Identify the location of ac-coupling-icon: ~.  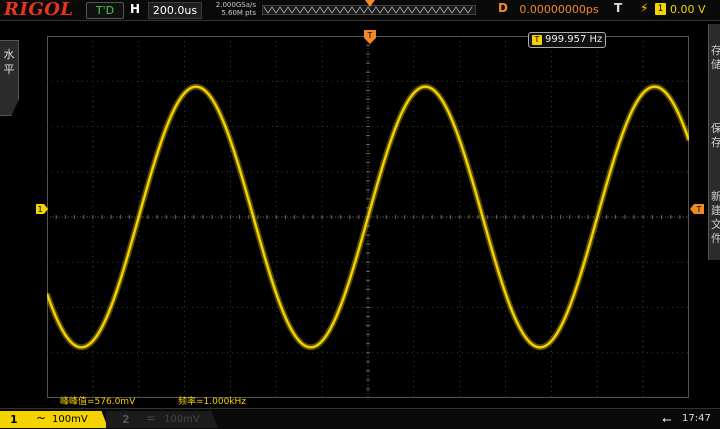
(41, 418).